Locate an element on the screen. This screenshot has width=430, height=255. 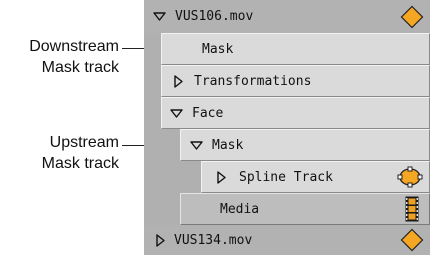
track-label: VUS106.mov is located at coordinates (214, 16).